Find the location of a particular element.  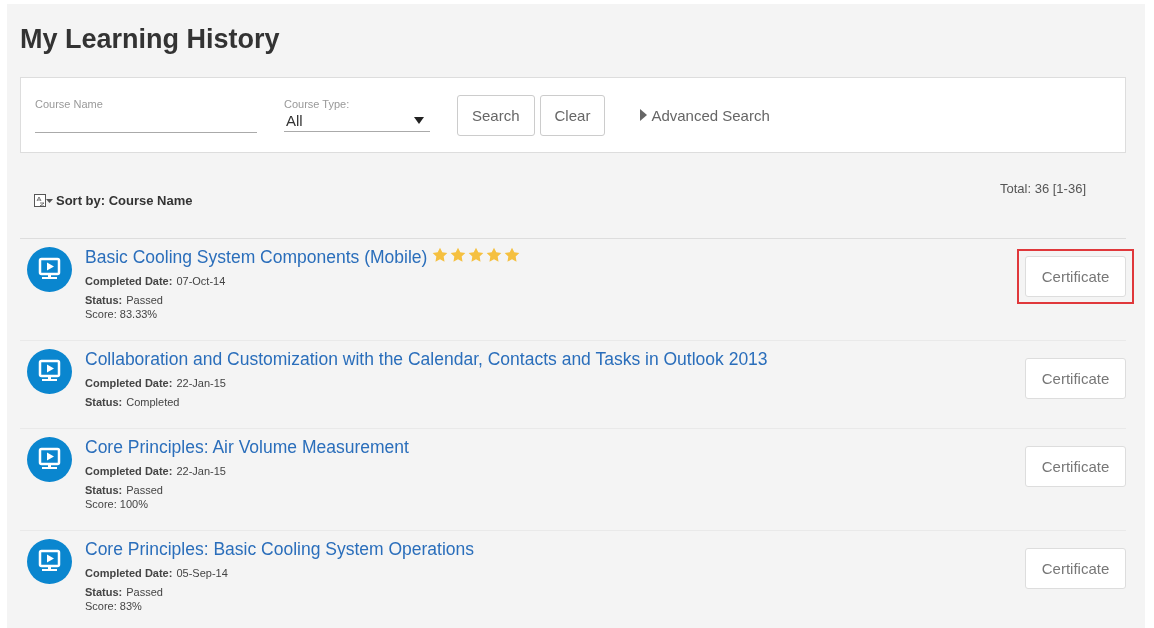

course-score: Score: 83.33% is located at coordinates (122, 314).